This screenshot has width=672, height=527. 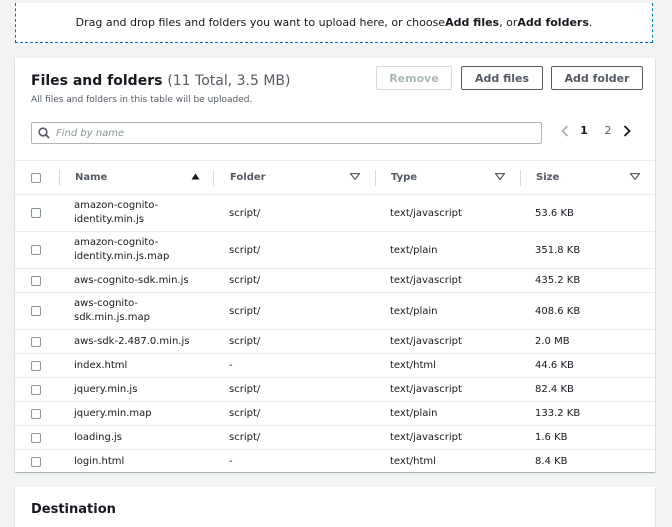 What do you see at coordinates (597, 78) in the screenshot?
I see `add-folder-button: Add folder` at bounding box center [597, 78].